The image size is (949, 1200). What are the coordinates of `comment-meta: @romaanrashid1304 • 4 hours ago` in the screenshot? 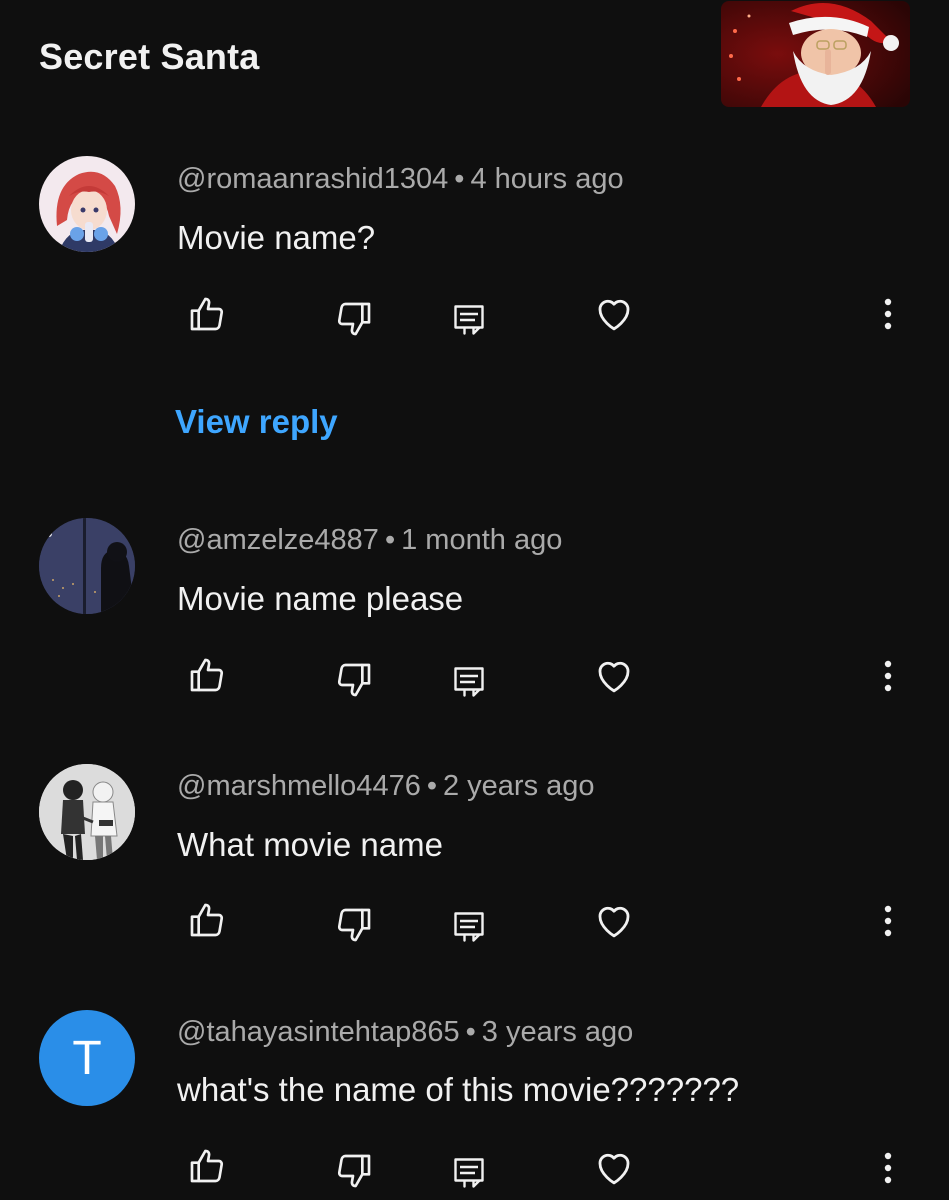 It's located at (400, 179).